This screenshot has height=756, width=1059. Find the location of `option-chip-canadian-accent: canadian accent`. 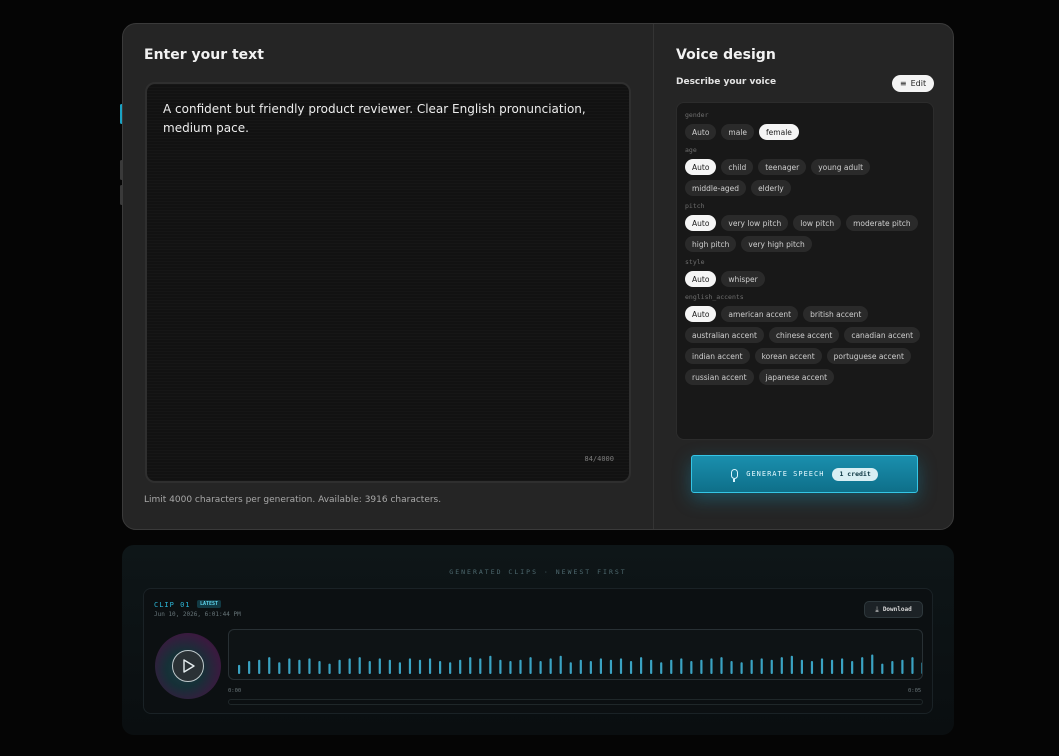

option-chip-canadian-accent: canadian accent is located at coordinates (882, 335).